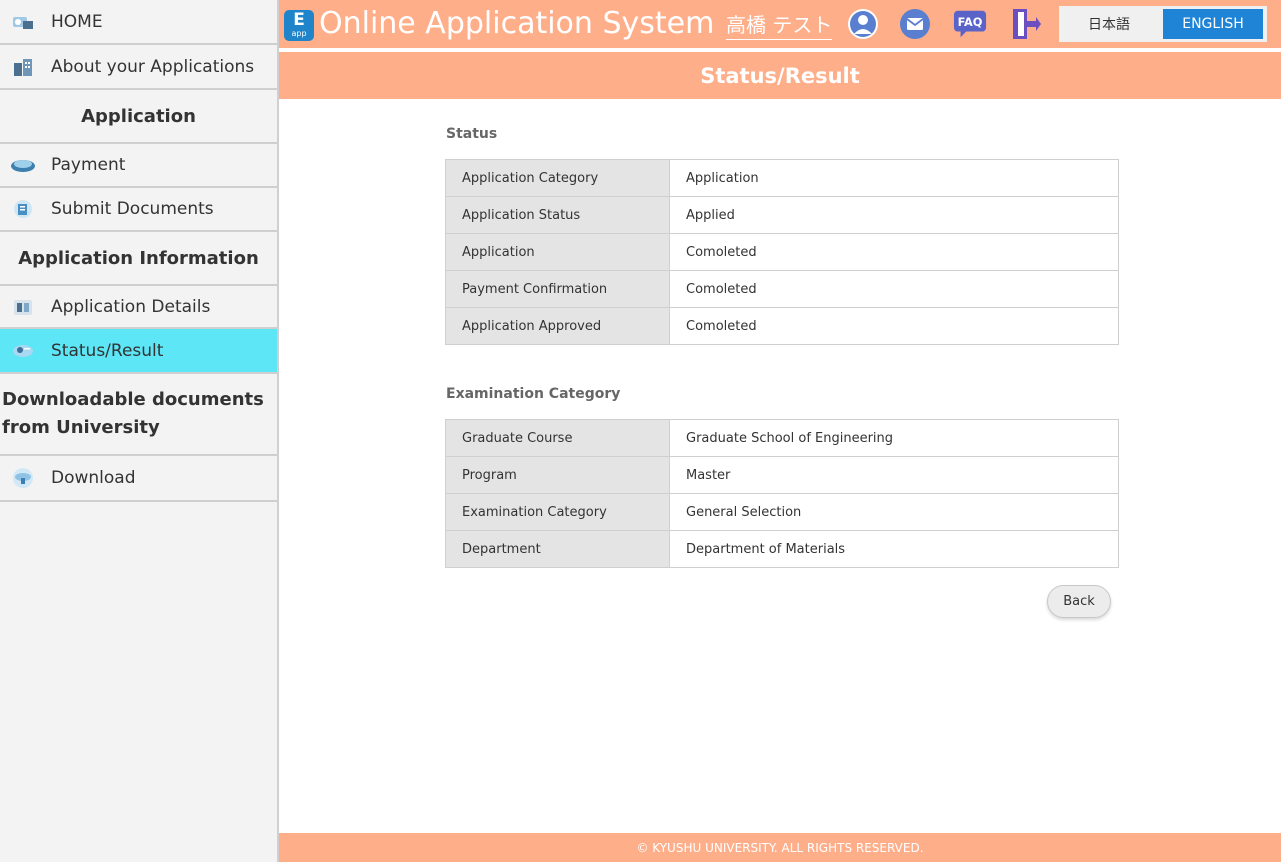 The image size is (1281, 862). What do you see at coordinates (299, 33) in the screenshot?
I see `logo-sub: app` at bounding box center [299, 33].